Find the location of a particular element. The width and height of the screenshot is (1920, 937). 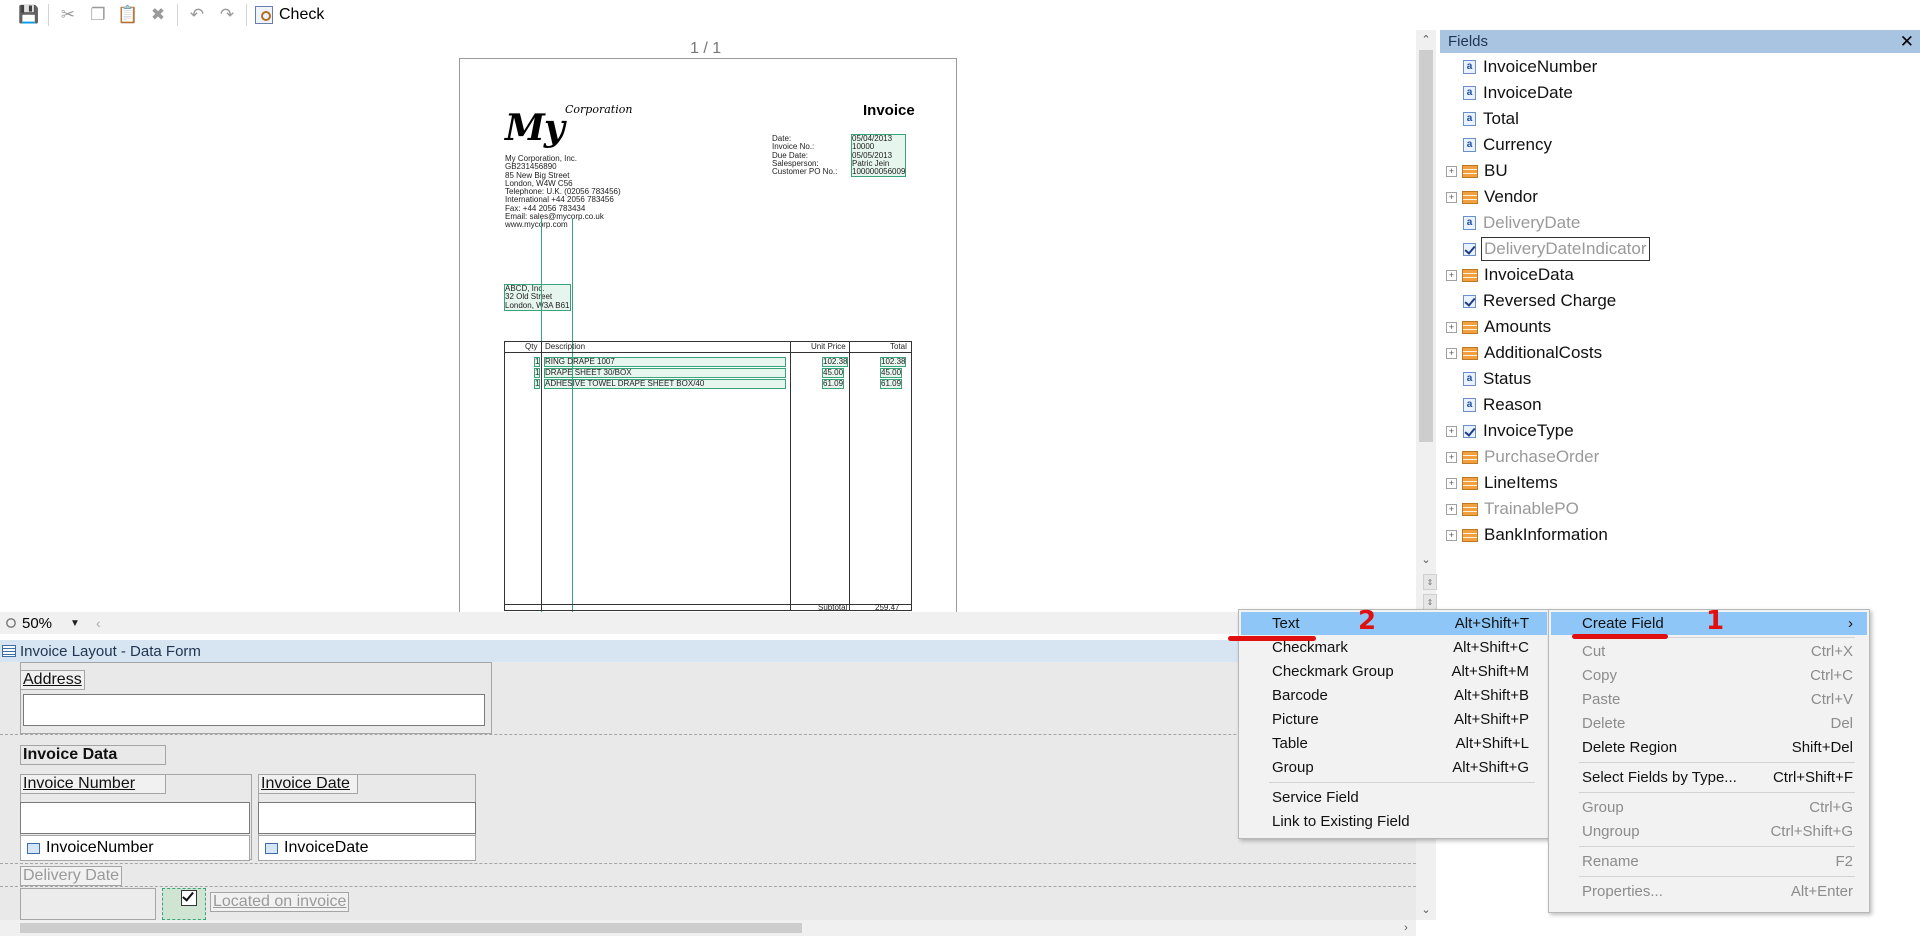

delivery-indicator-selection is located at coordinates (184, 904).